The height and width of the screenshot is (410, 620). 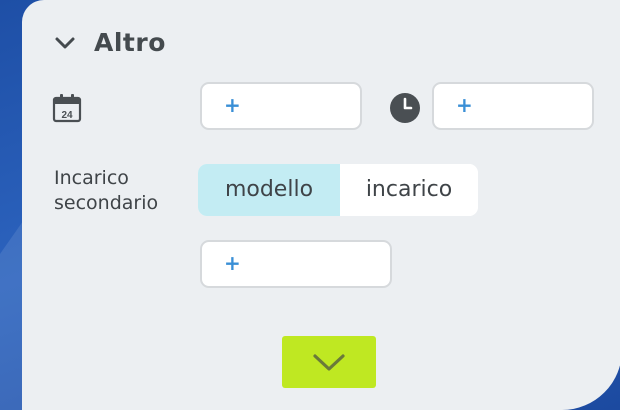 I want to click on clock-icon, so click(x=405, y=108).